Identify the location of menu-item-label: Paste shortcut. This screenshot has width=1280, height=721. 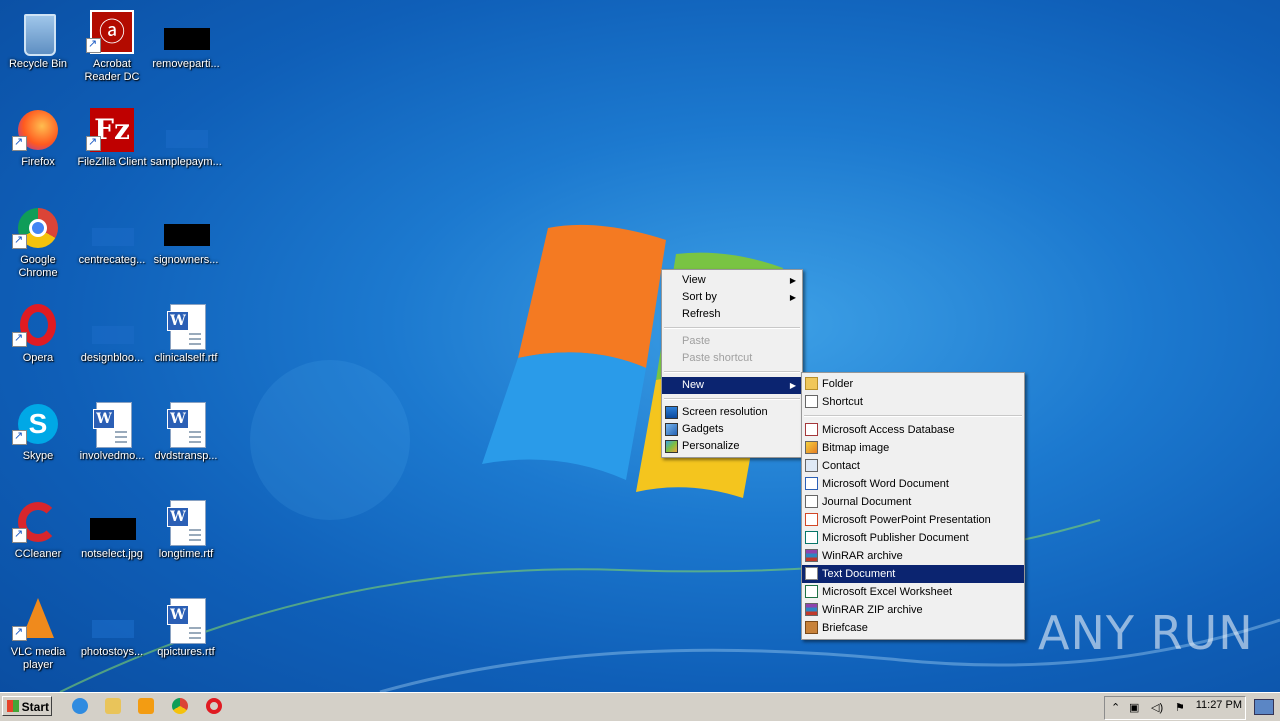
(717, 358).